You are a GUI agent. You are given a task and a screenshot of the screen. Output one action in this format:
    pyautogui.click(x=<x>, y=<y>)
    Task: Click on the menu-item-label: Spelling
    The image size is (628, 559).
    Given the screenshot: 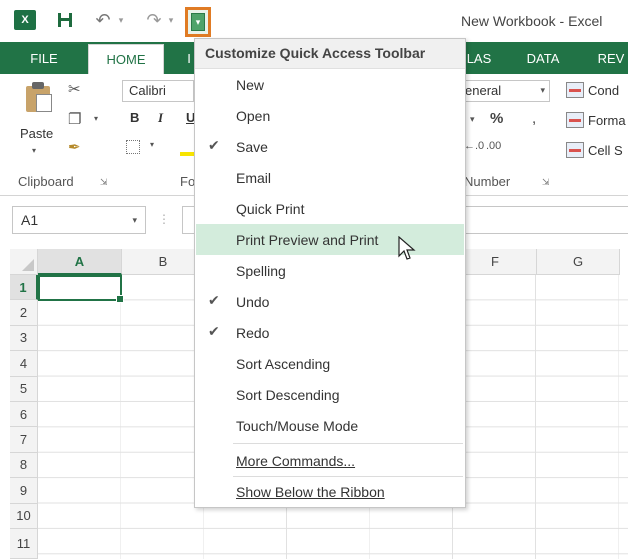 What is the action you would take?
    pyautogui.click(x=261, y=270)
    